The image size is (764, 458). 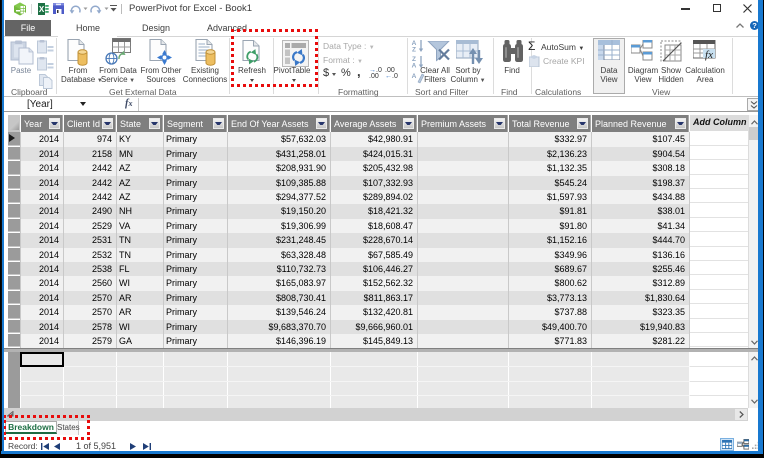 What do you see at coordinates (414, 50) in the screenshot?
I see `svg-text: Z` at bounding box center [414, 50].